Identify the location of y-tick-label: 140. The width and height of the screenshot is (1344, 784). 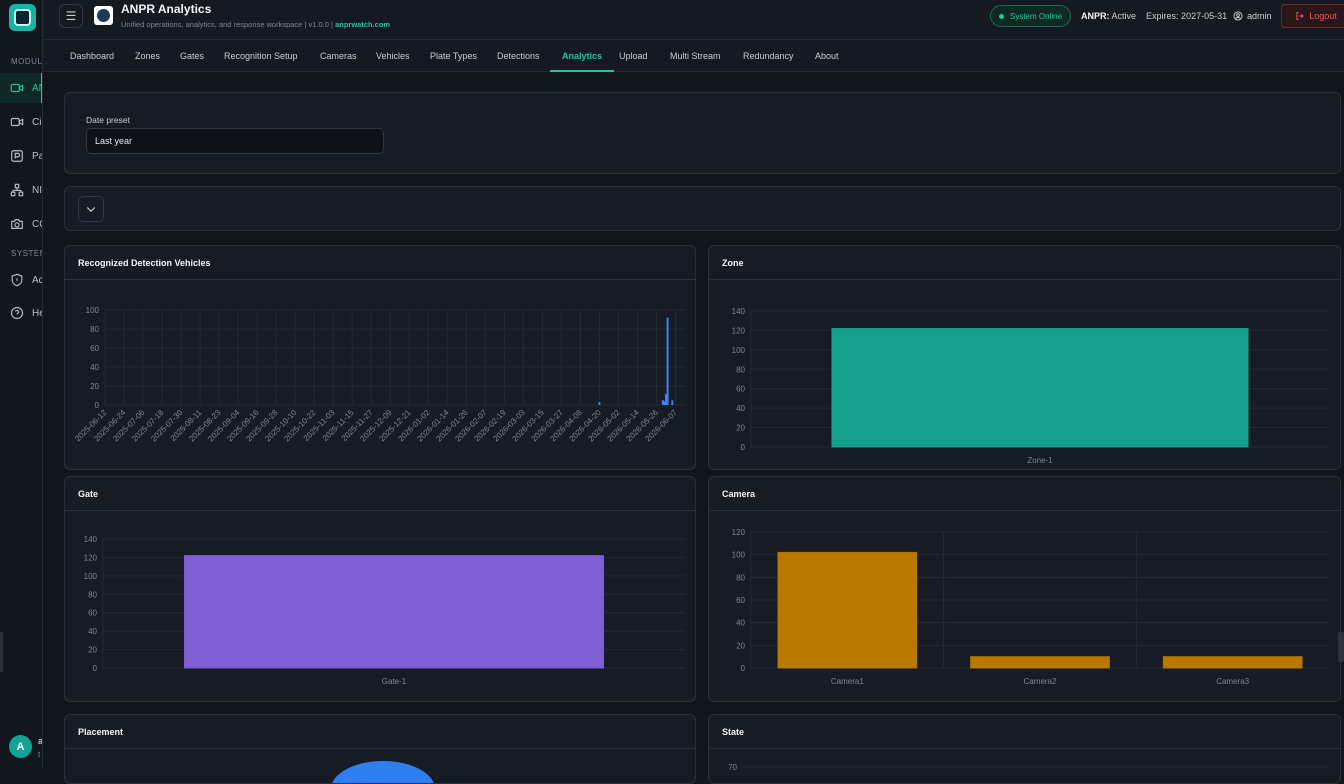
(91, 539).